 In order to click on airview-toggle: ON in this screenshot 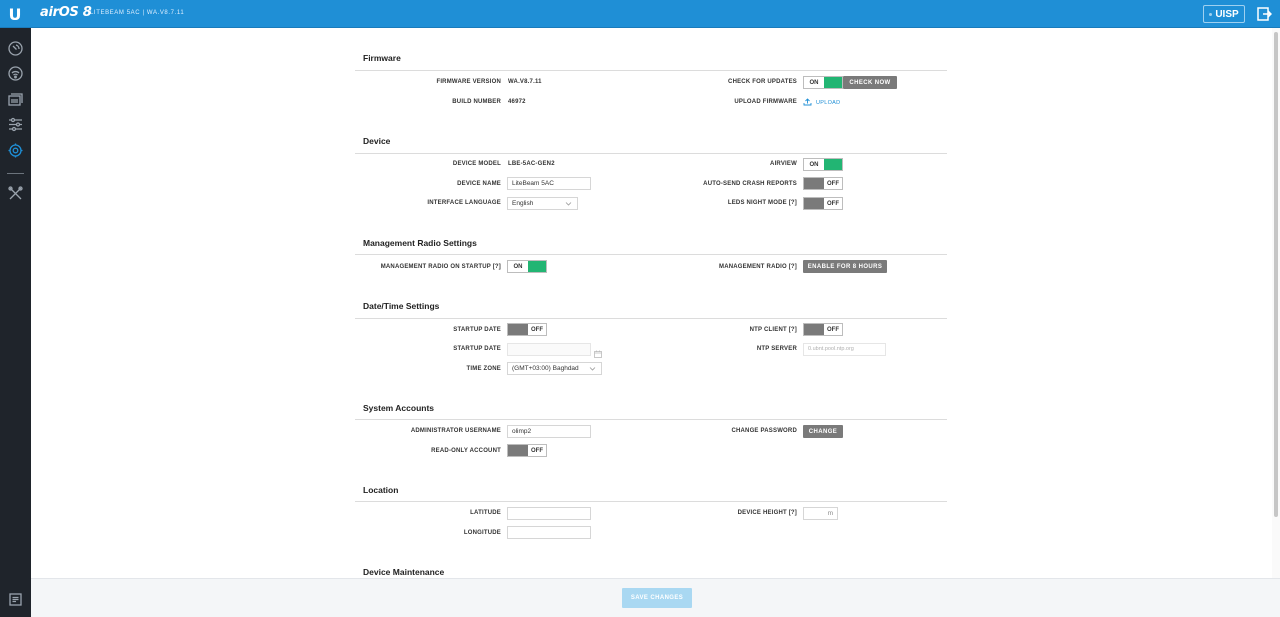, I will do `click(823, 164)`.